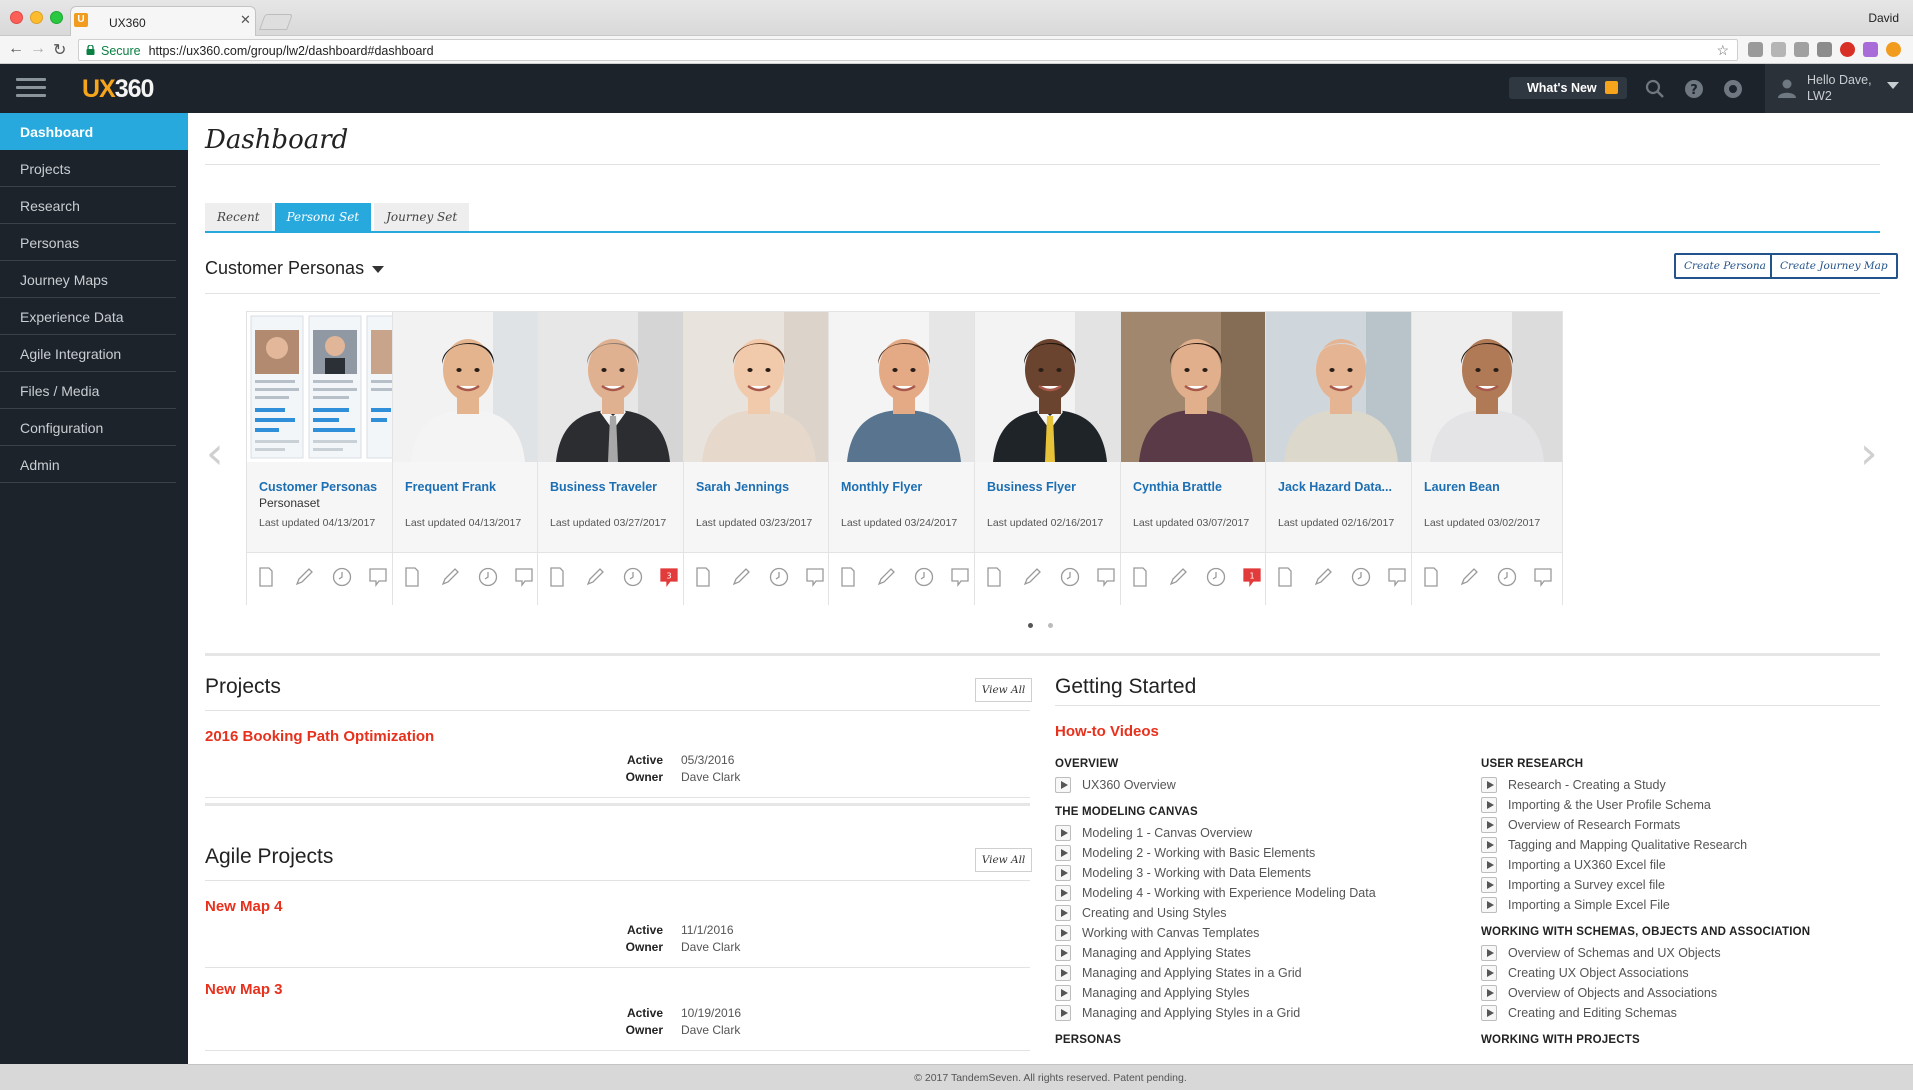 Image resolution: width=1913 pixels, height=1090 pixels. What do you see at coordinates (1050, 625) in the screenshot?
I see `carousel-dot` at bounding box center [1050, 625].